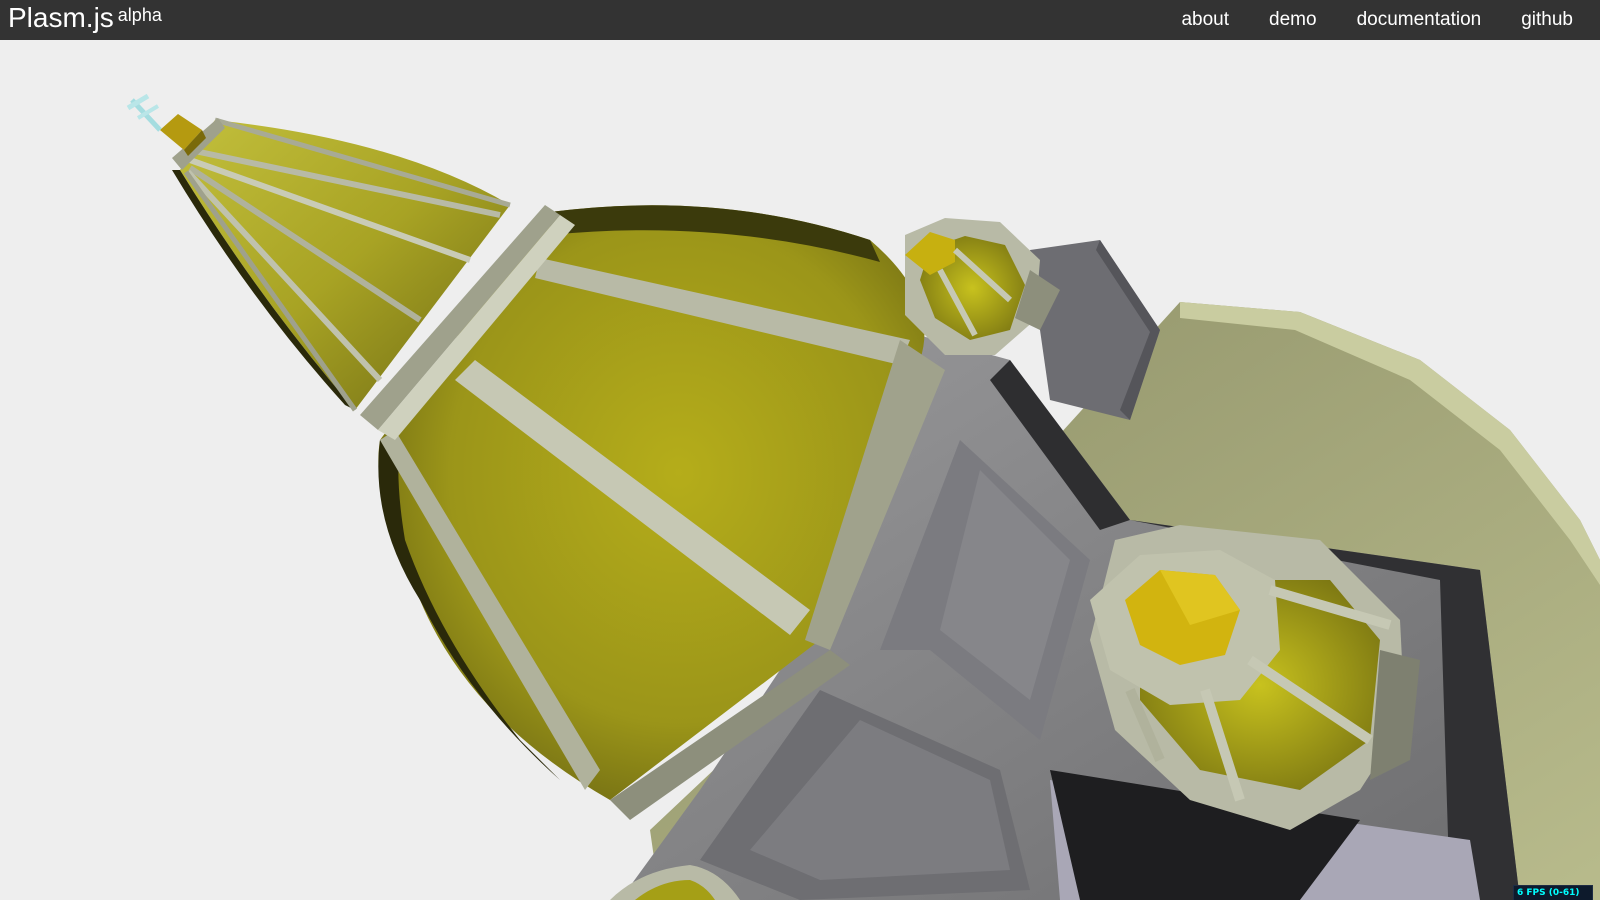 The height and width of the screenshot is (900, 1600). I want to click on small-top-dome-shape, so click(982, 286).